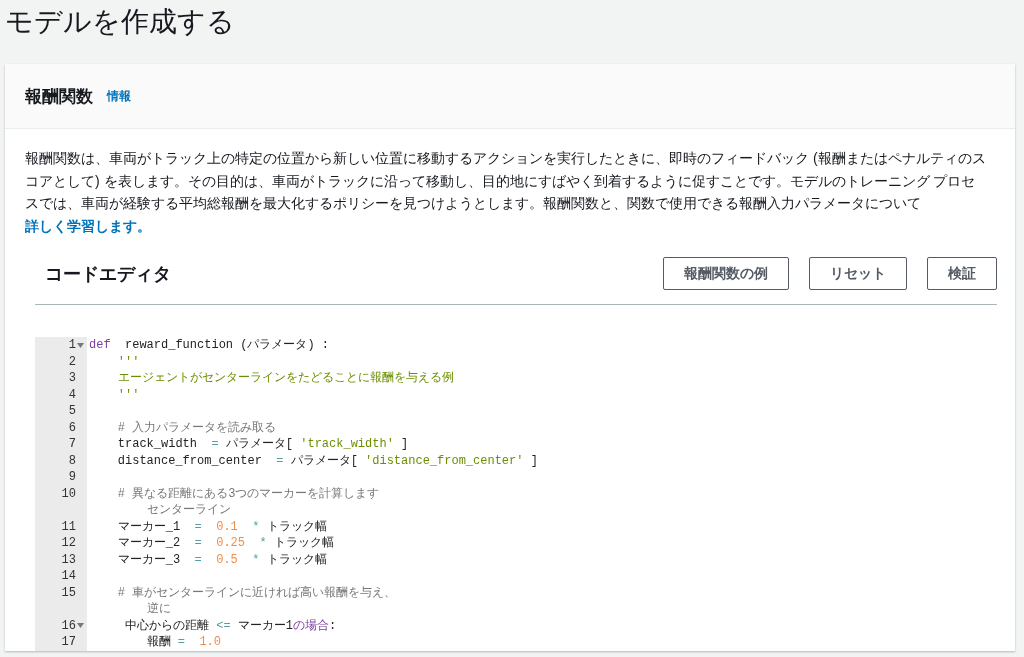 Image resolution: width=1024 pixels, height=657 pixels. What do you see at coordinates (158, 642) in the screenshot?
I see `code-token: 報酬` at bounding box center [158, 642].